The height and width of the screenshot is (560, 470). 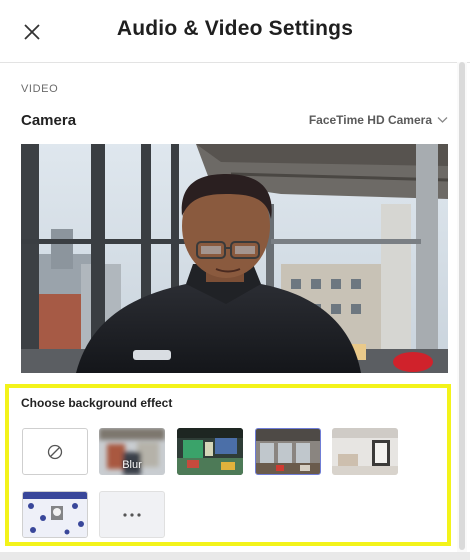 I want to click on video-section-label: VIDEO, so click(x=40, y=89).